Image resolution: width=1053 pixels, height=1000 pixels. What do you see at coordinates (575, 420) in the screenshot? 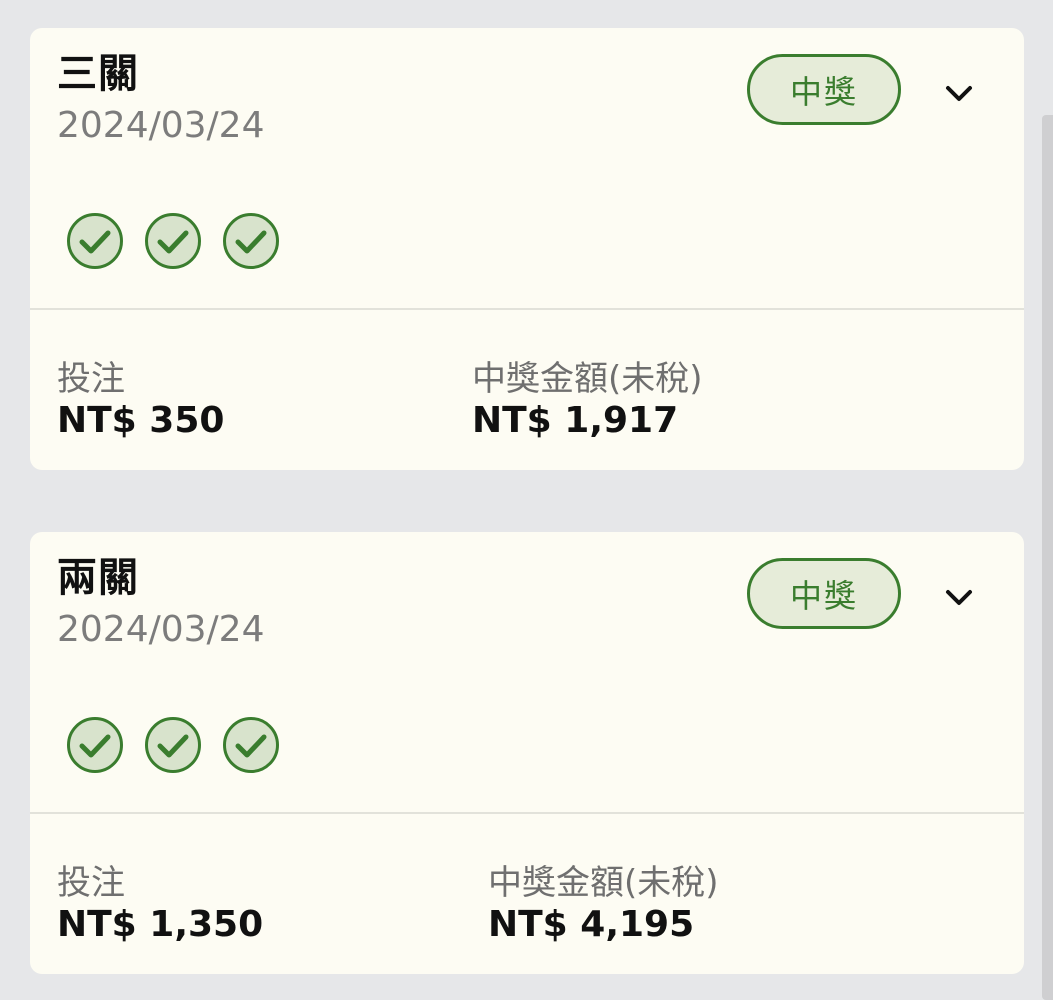
I see `prize-value: NT$ 1,917` at bounding box center [575, 420].